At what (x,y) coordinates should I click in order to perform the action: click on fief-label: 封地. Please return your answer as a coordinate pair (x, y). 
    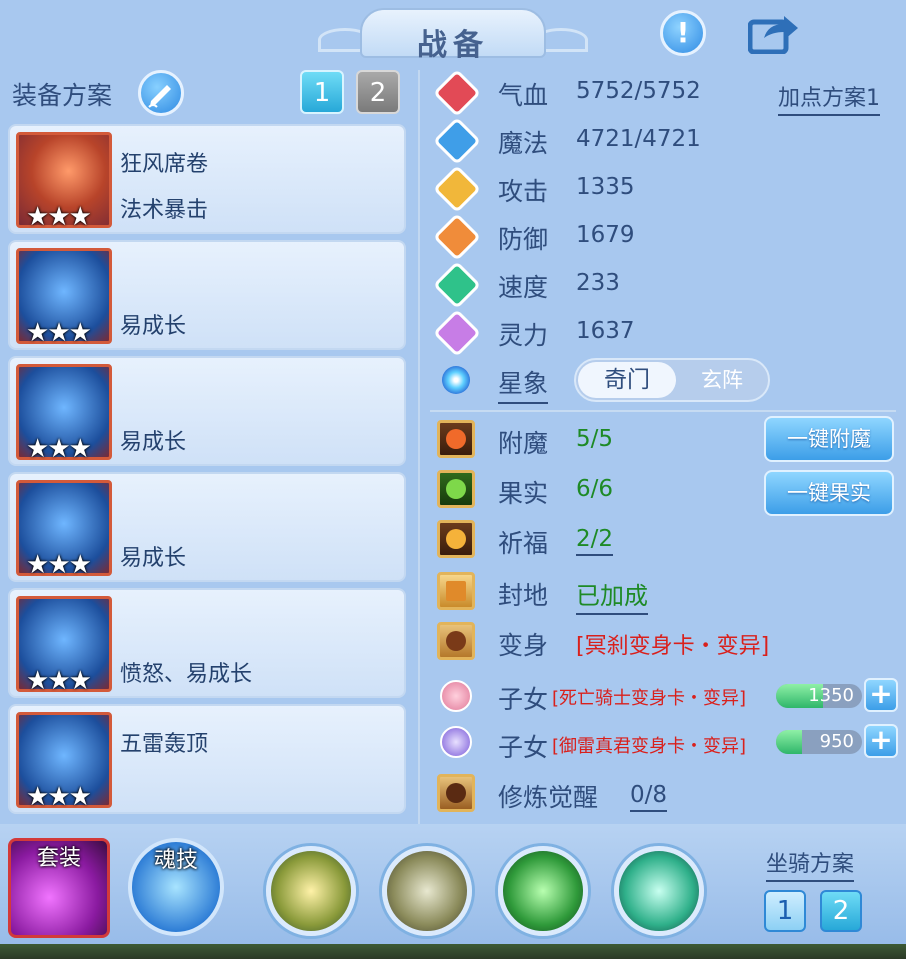
    Looking at the image, I should click on (523, 595).